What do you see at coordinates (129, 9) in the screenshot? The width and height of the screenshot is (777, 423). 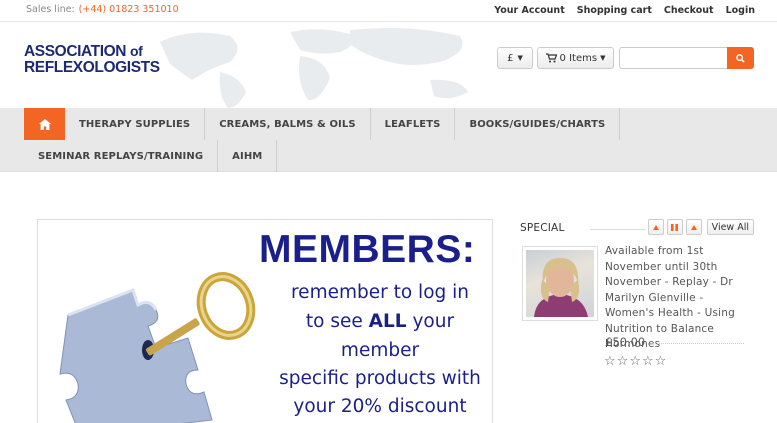 I see `sales-phone: (+44) 01823 351010` at bounding box center [129, 9].